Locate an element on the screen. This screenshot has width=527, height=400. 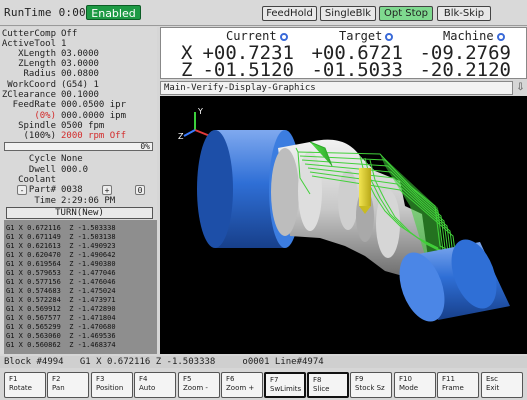
scroll-down-arrow-icon: ⇩ is located at coordinates (520, 88).